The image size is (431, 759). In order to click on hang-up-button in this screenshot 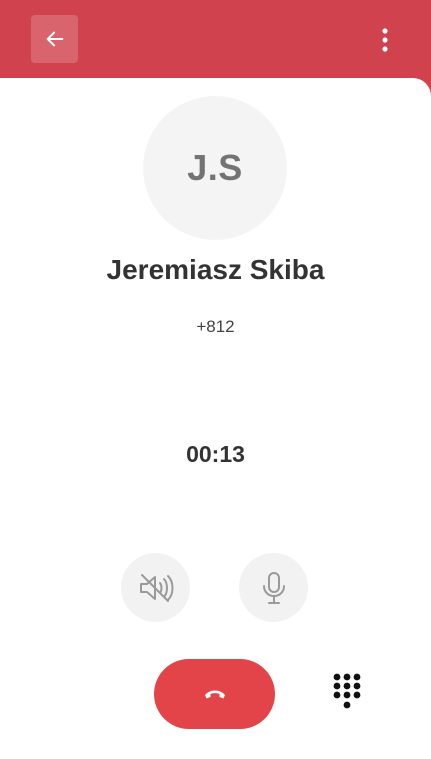, I will do `click(214, 694)`.